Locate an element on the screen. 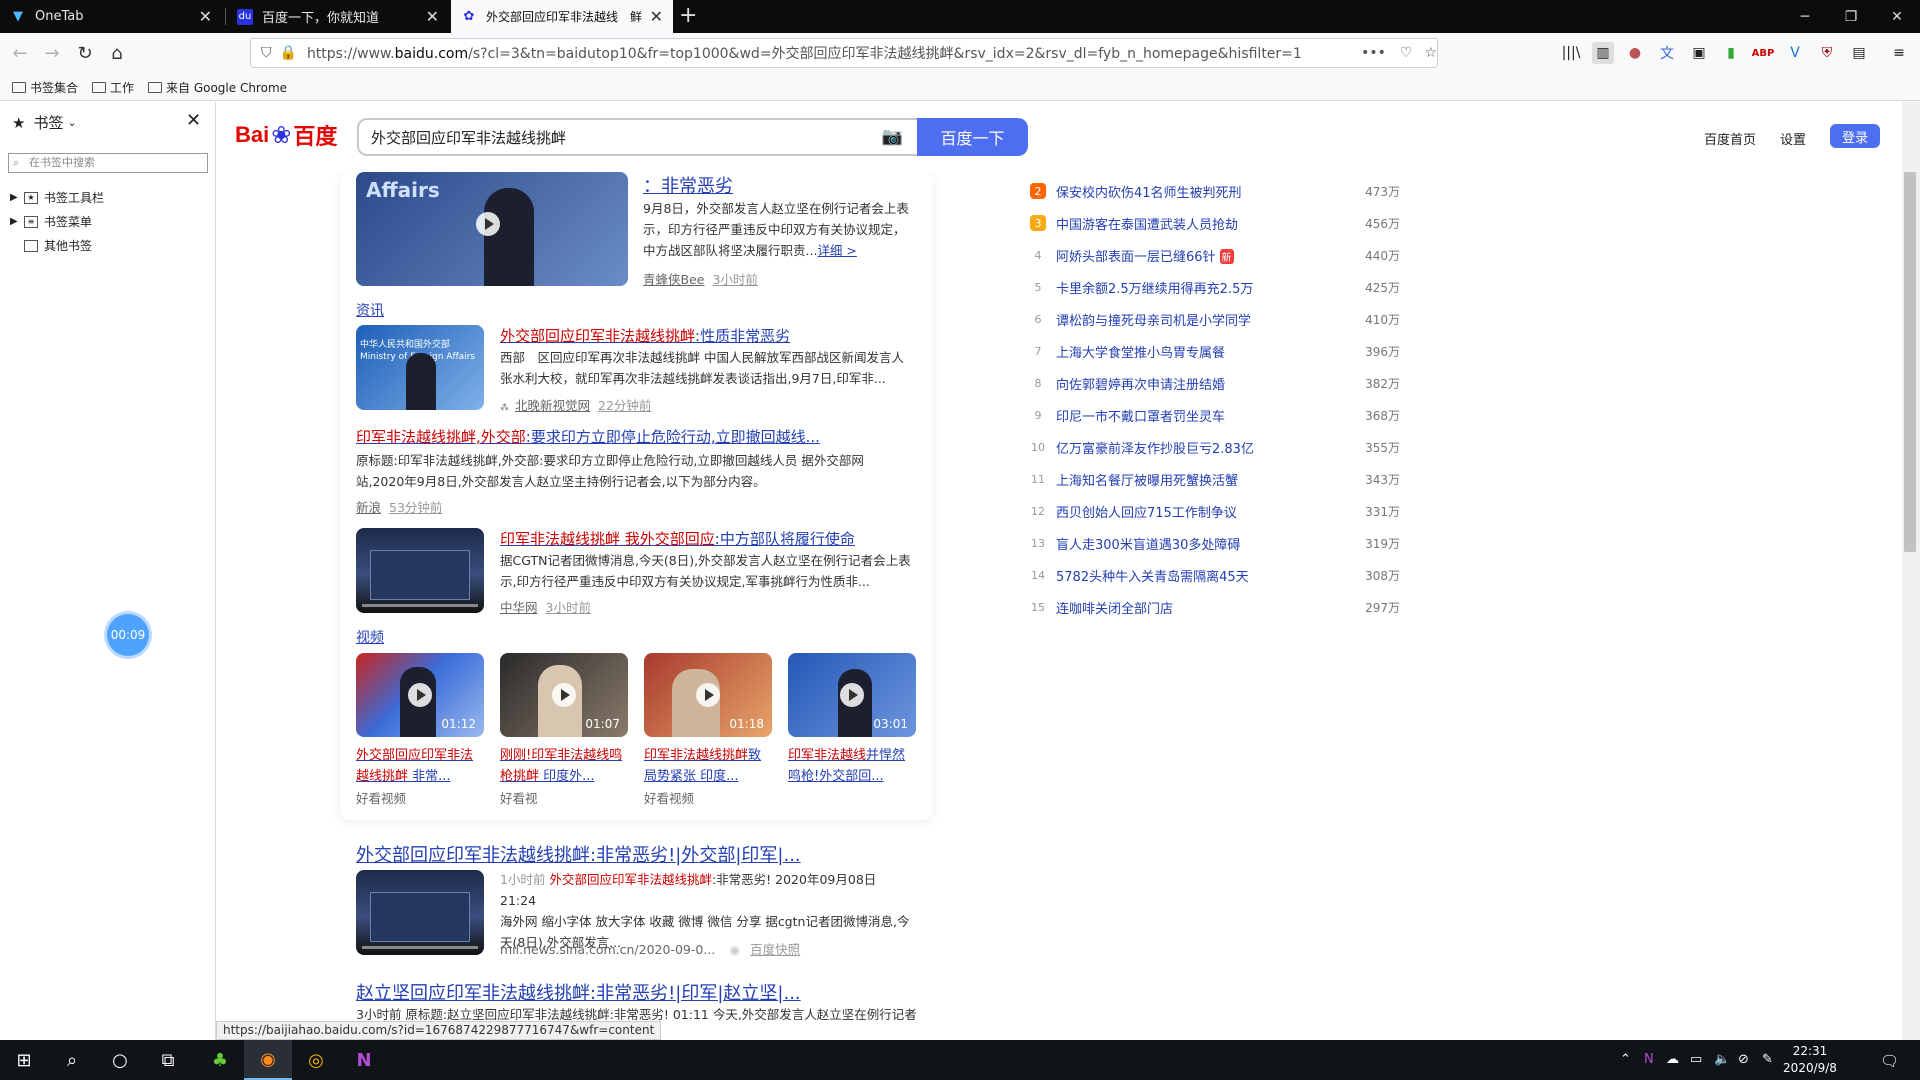 Image resolution: width=1920 pixels, height=1080 pixels. extension-v-icon: V is located at coordinates (1795, 53).